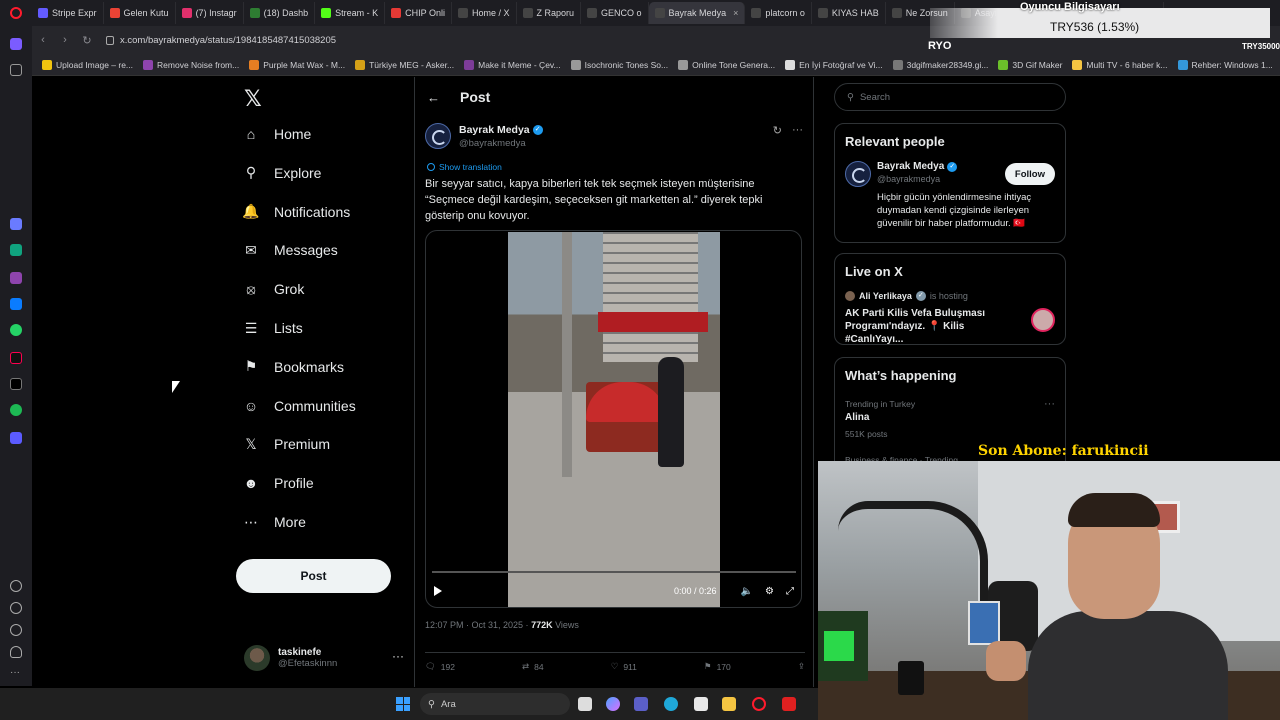 This screenshot has width=1280, height=720. I want to click on browser-tab: platcorn o, so click(778, 13).